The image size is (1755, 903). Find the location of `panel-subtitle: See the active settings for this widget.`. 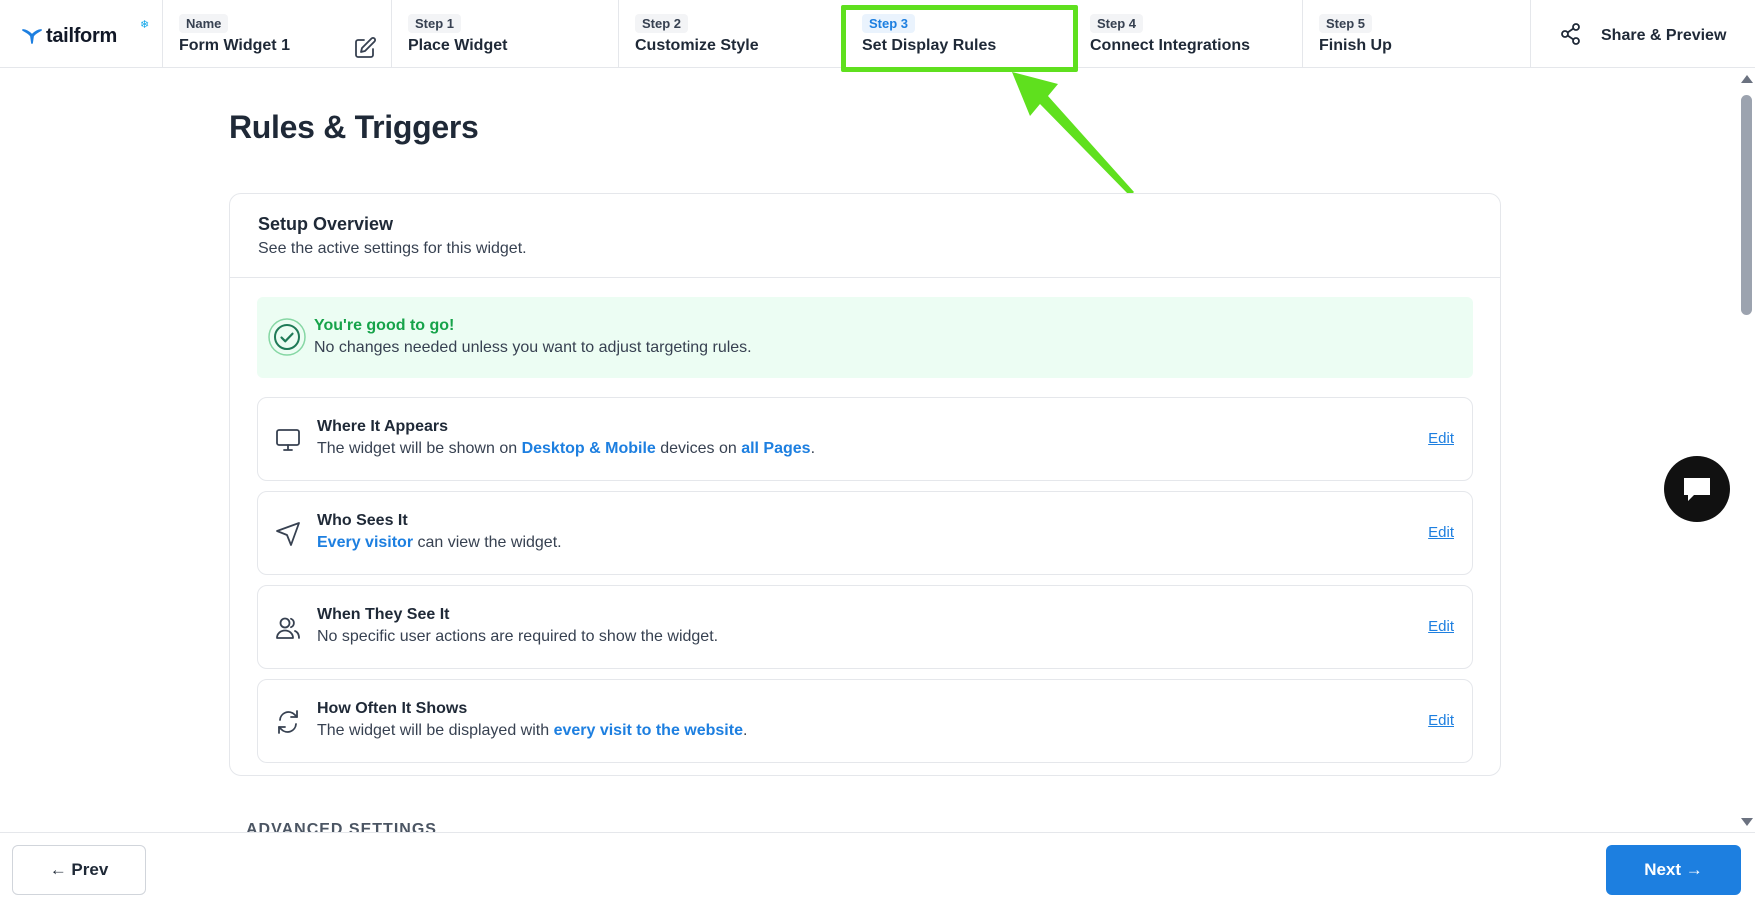

panel-subtitle: See the active settings for this widget. is located at coordinates (392, 248).